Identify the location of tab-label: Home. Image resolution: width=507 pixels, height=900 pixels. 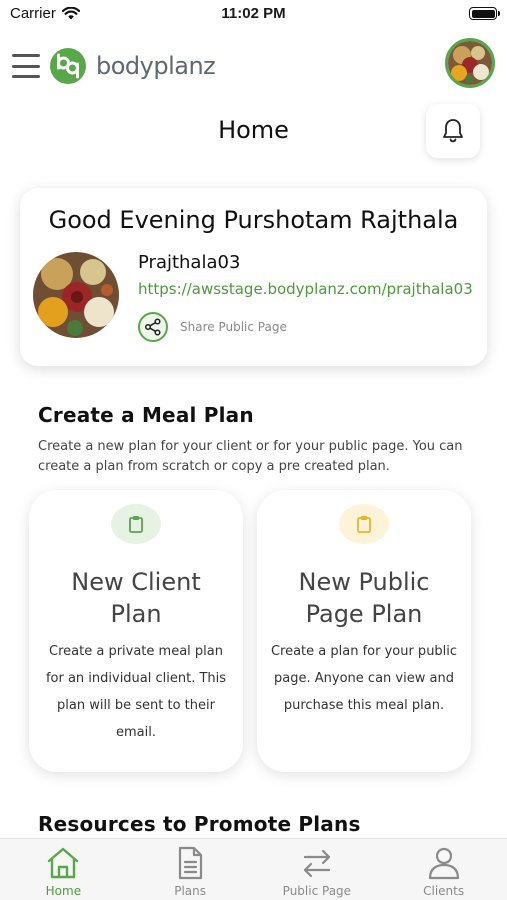
(63, 891).